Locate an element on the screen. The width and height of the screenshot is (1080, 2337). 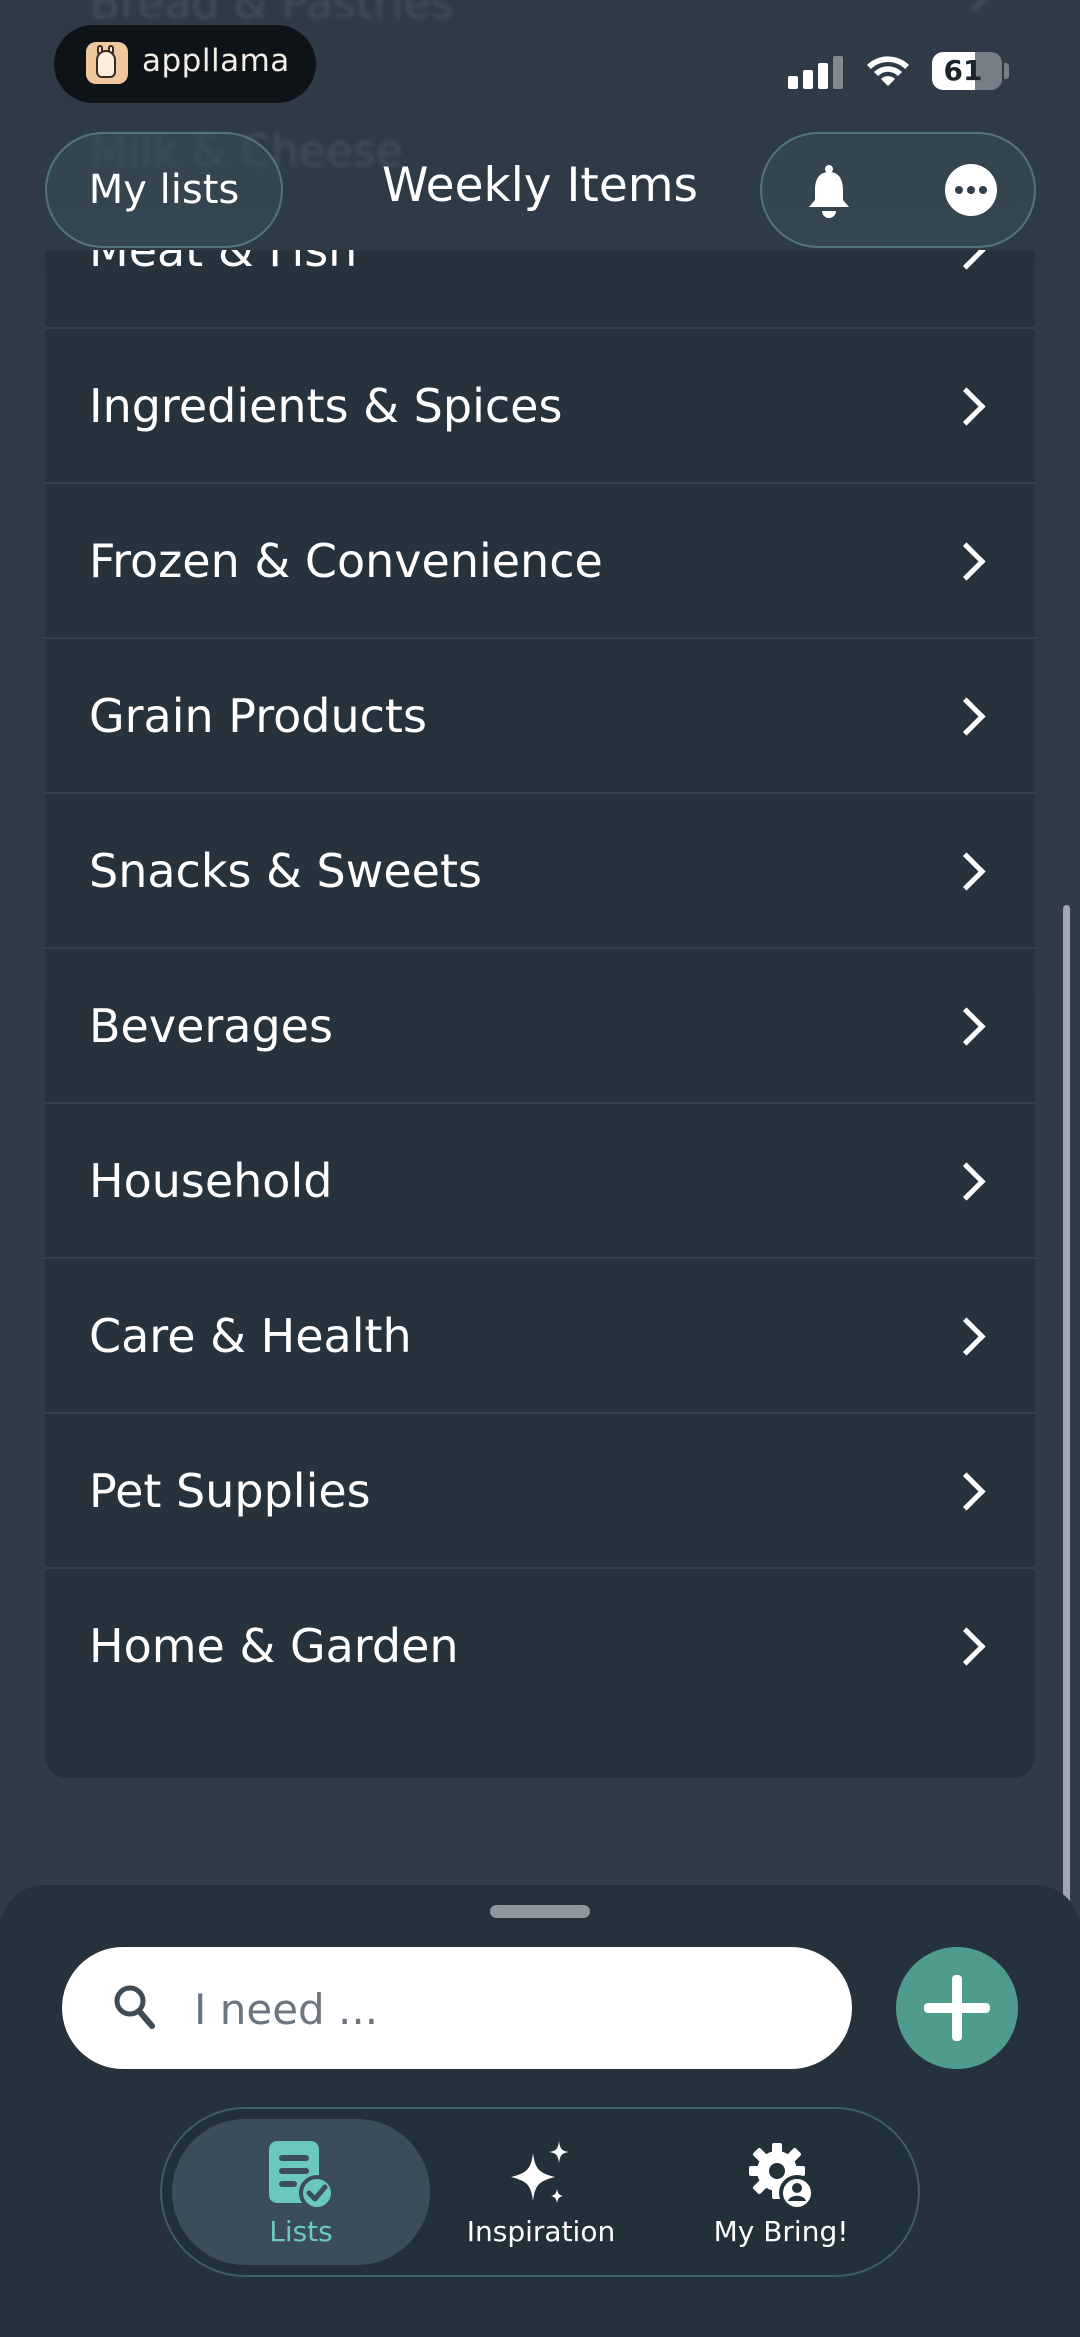
scrollbar is located at coordinates (1066, 1411).